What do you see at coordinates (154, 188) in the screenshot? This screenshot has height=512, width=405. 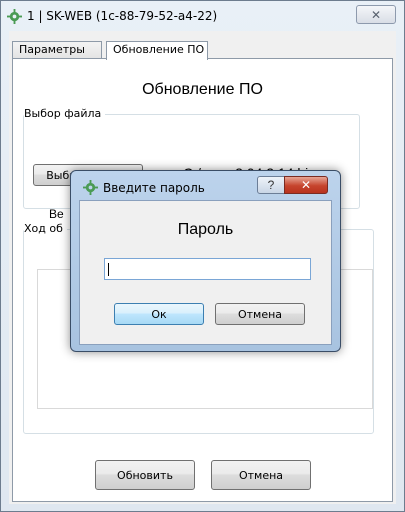 I see `dialog-title: Введите пароль` at bounding box center [154, 188].